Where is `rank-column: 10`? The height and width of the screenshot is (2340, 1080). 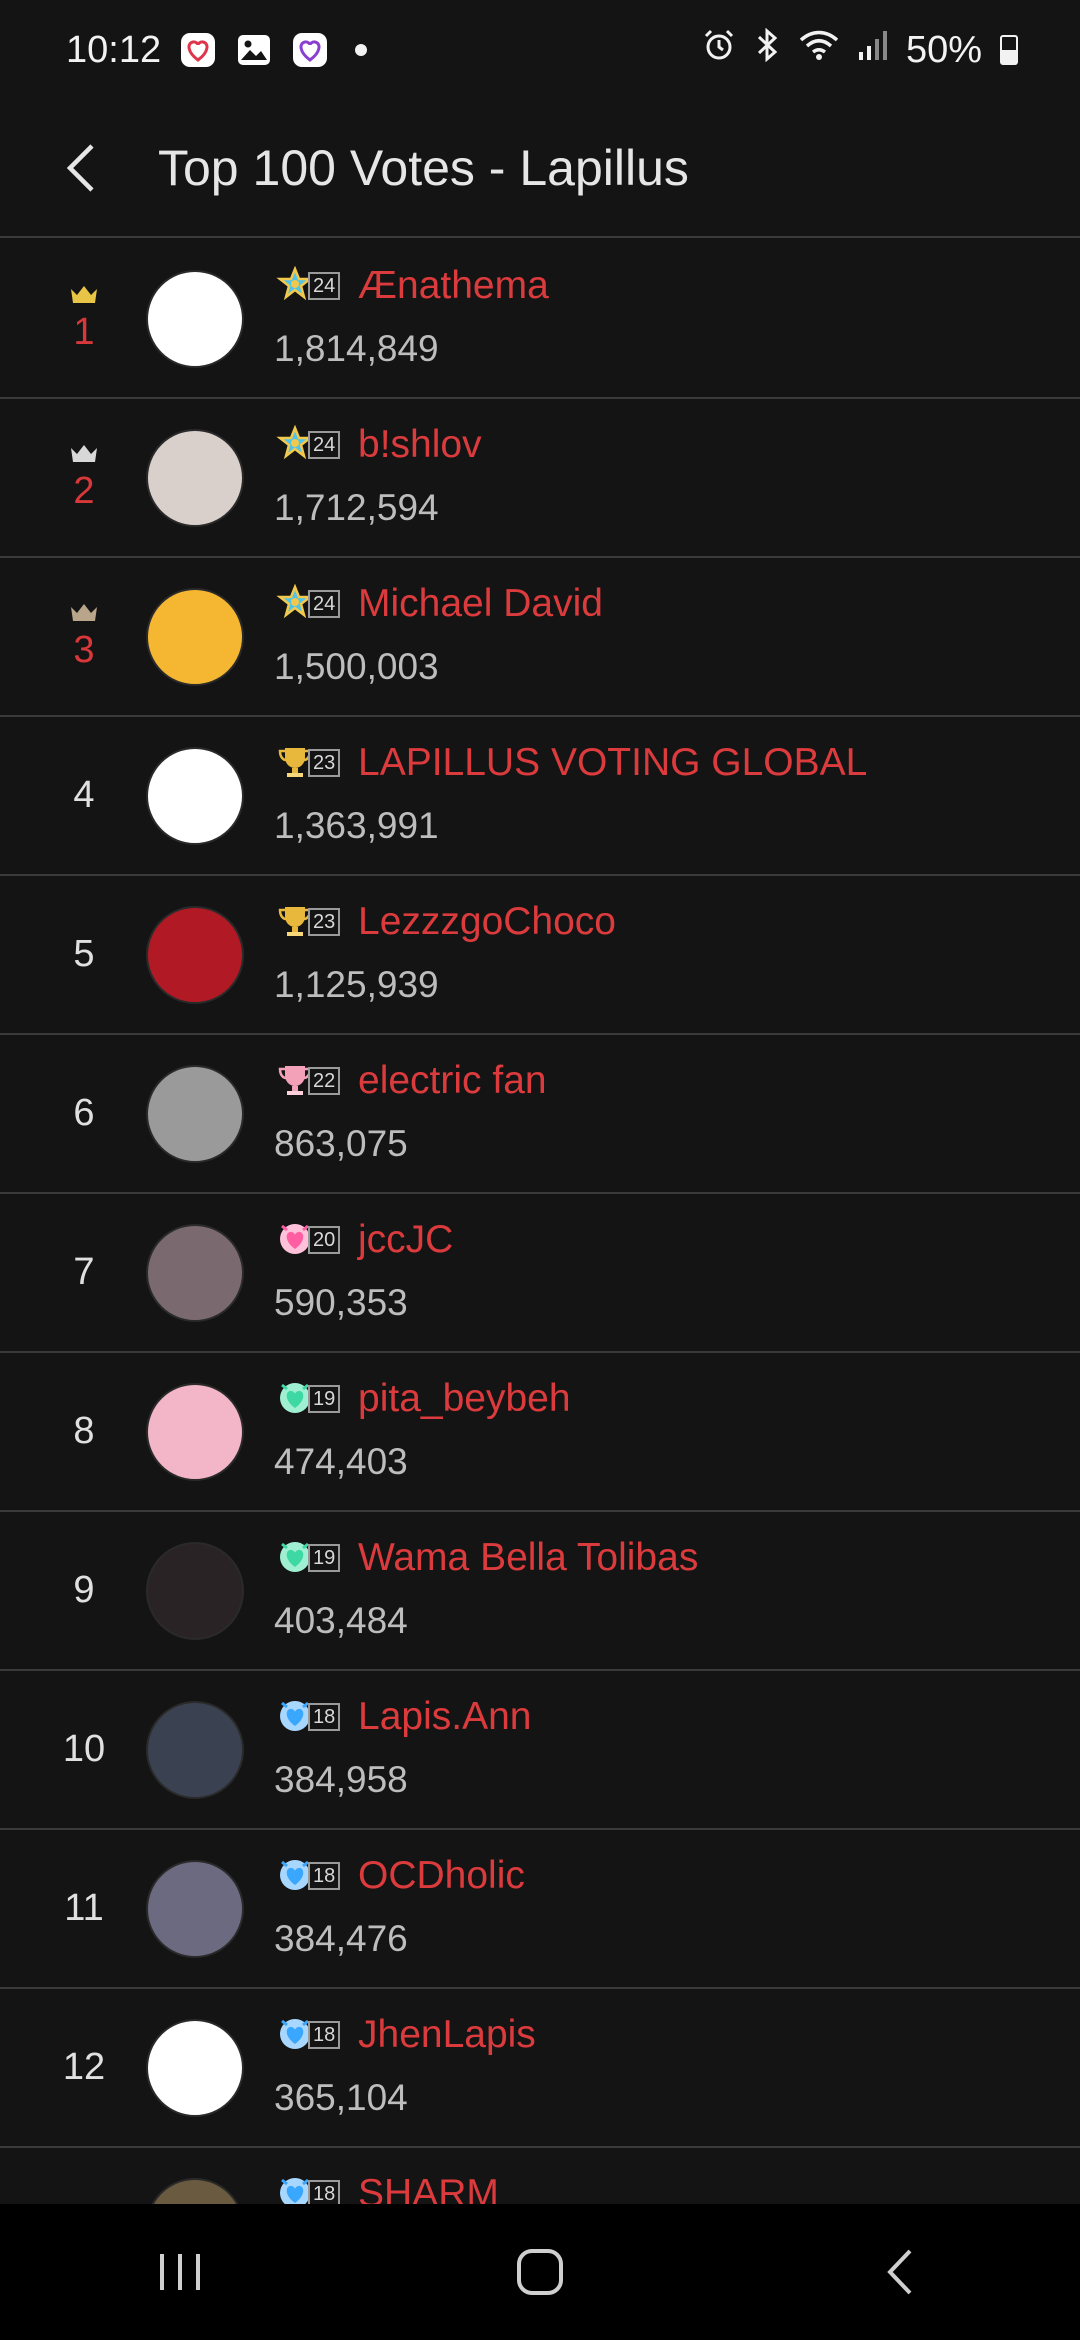
rank-column: 10 is located at coordinates (84, 1749).